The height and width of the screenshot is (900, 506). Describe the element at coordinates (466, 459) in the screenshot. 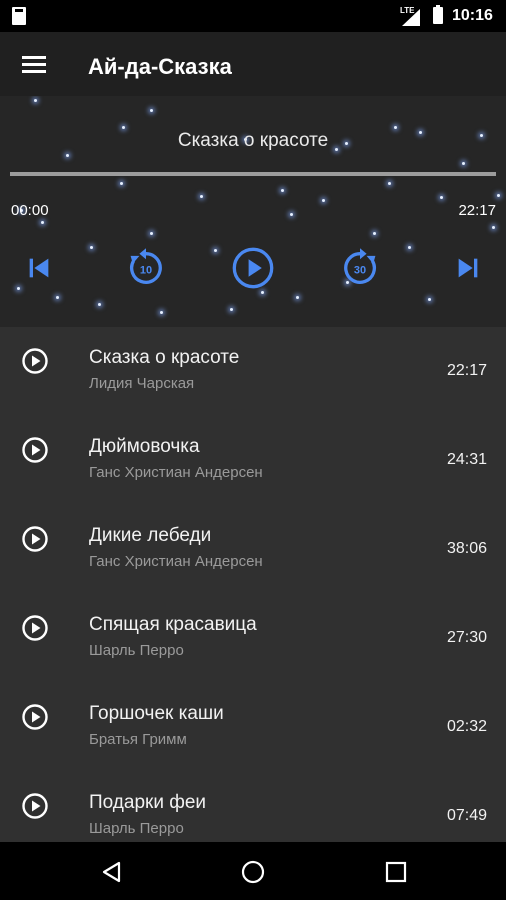

I see `track-duration: 24:31` at that location.